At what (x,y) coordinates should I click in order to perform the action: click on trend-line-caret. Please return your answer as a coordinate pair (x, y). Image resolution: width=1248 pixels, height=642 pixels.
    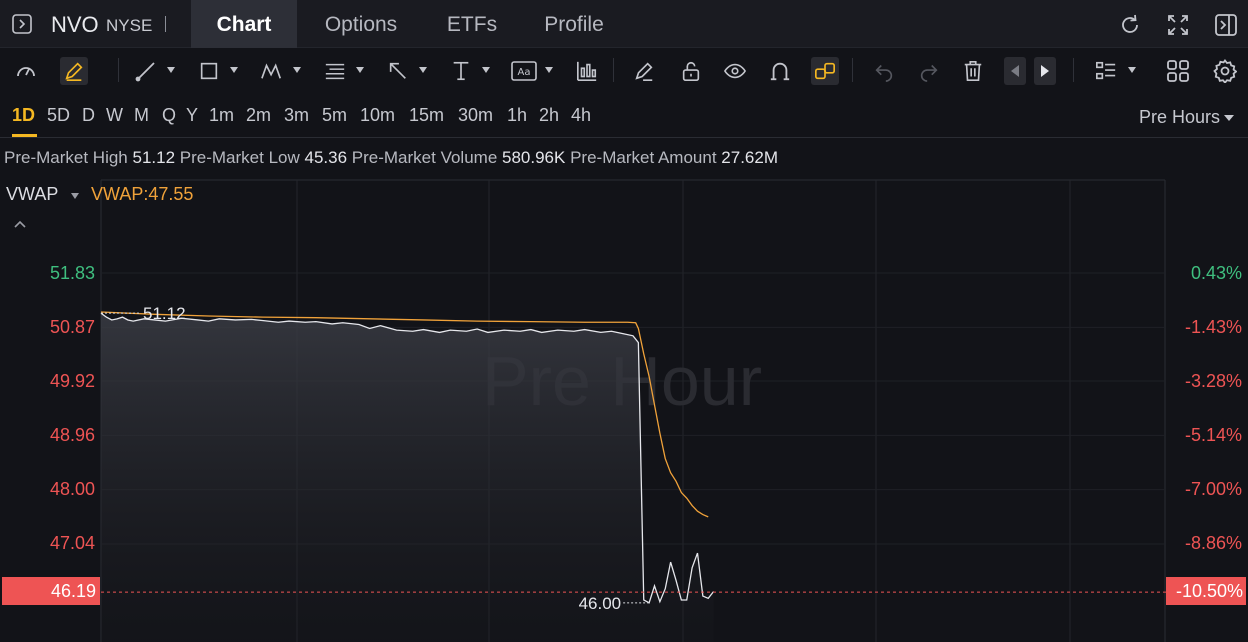
    Looking at the image, I should click on (171, 70).